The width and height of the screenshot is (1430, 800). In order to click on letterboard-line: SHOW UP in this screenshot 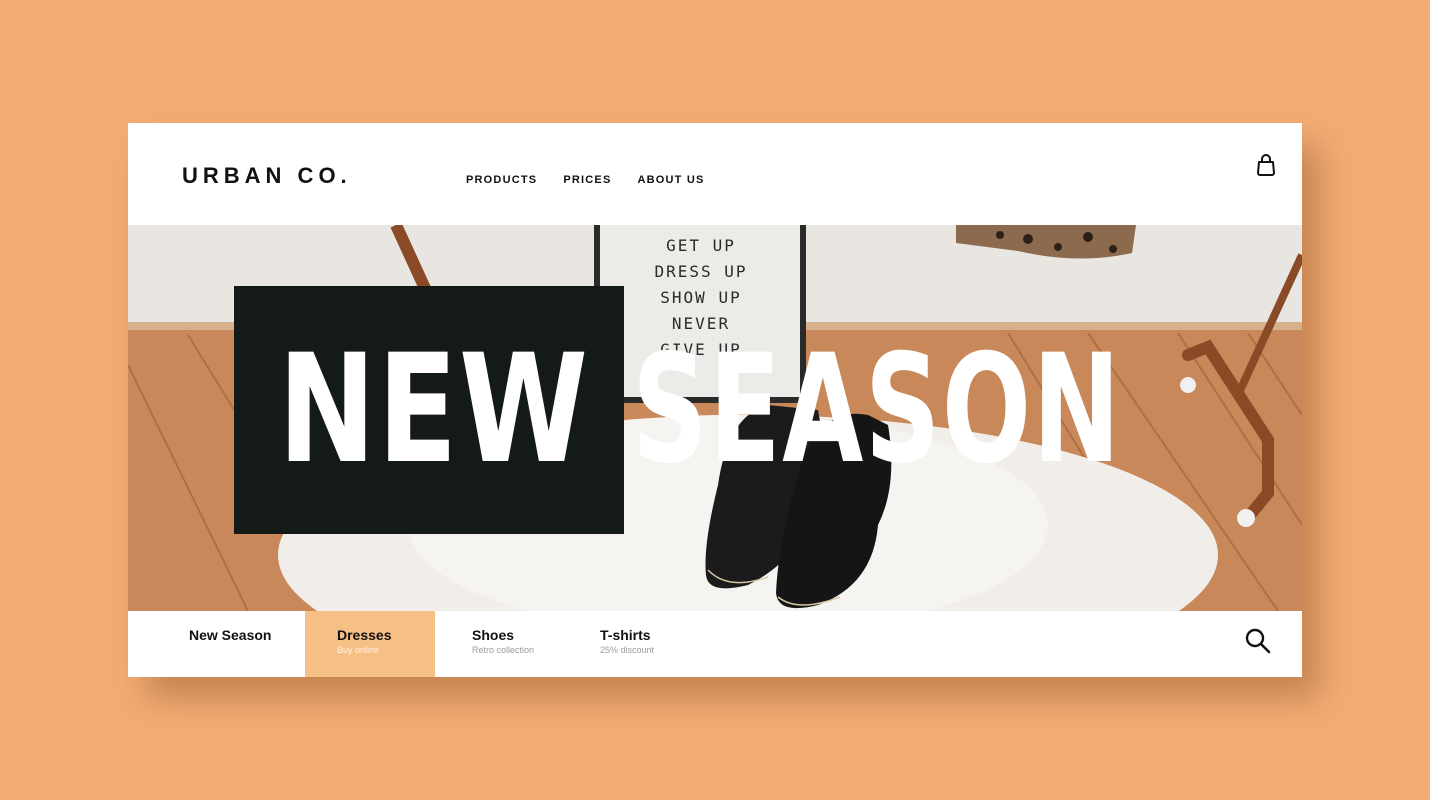, I will do `click(701, 297)`.